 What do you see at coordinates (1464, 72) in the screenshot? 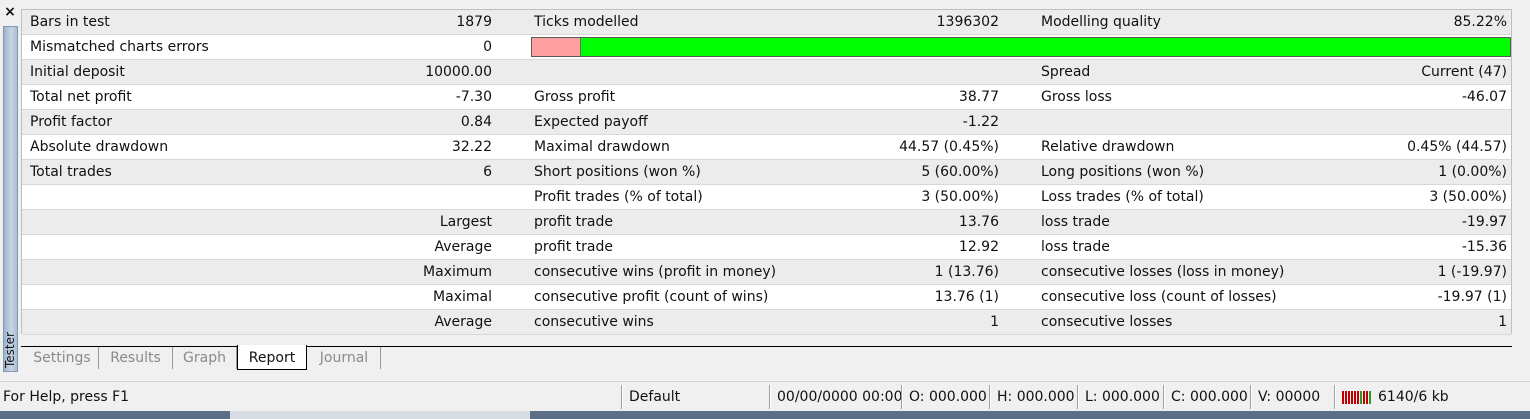
I see `spread-value: Current (47)` at bounding box center [1464, 72].